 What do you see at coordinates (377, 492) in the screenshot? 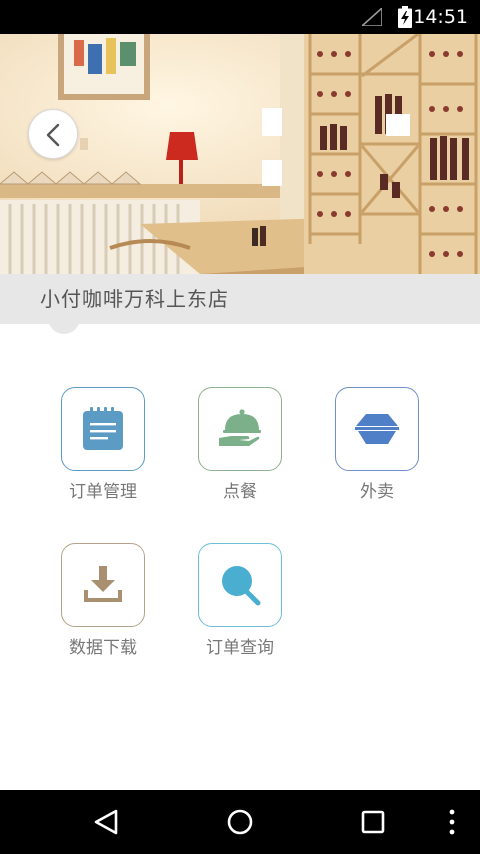
I see `takeaway-label: 外卖` at bounding box center [377, 492].